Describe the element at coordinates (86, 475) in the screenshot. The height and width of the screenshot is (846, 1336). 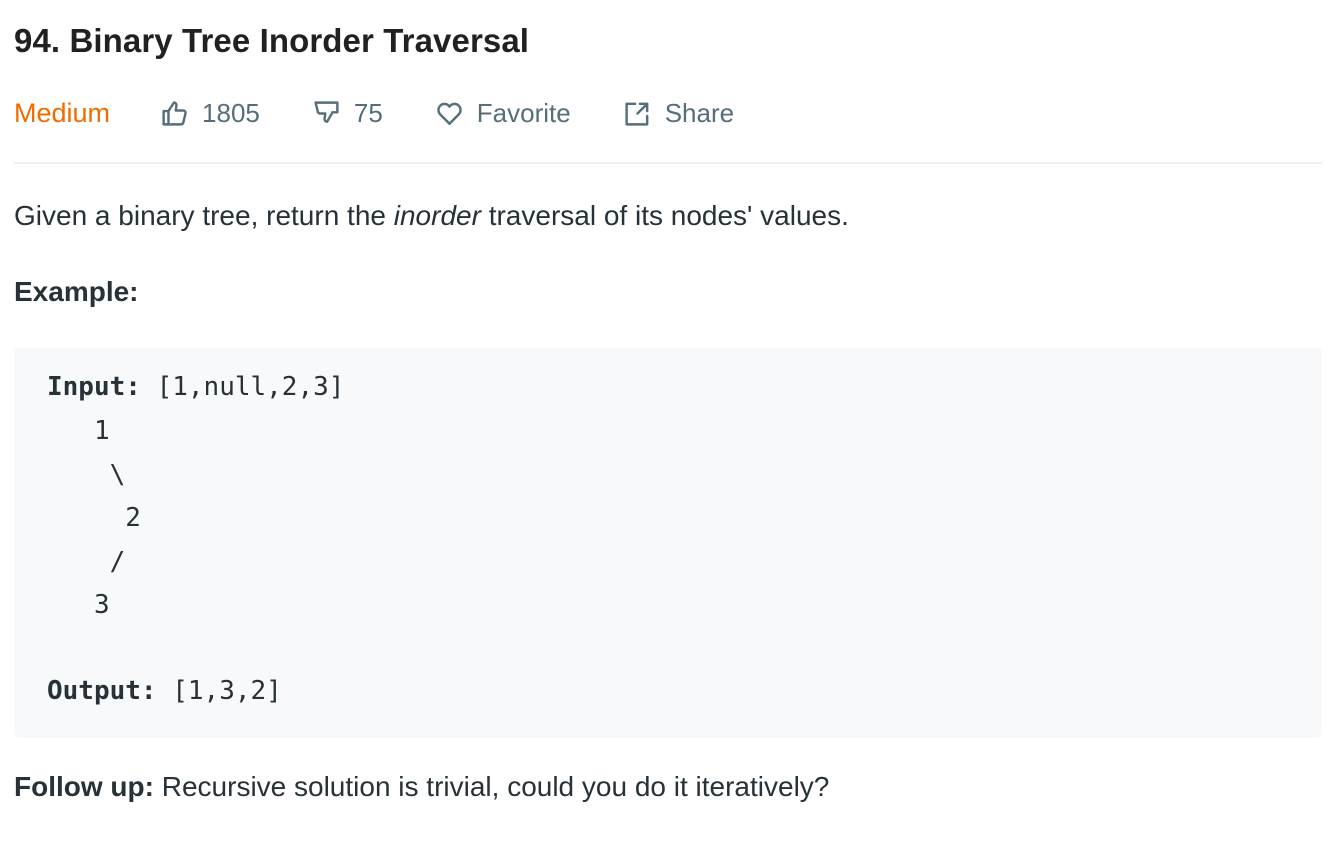
I see `tree-line: \` at that location.